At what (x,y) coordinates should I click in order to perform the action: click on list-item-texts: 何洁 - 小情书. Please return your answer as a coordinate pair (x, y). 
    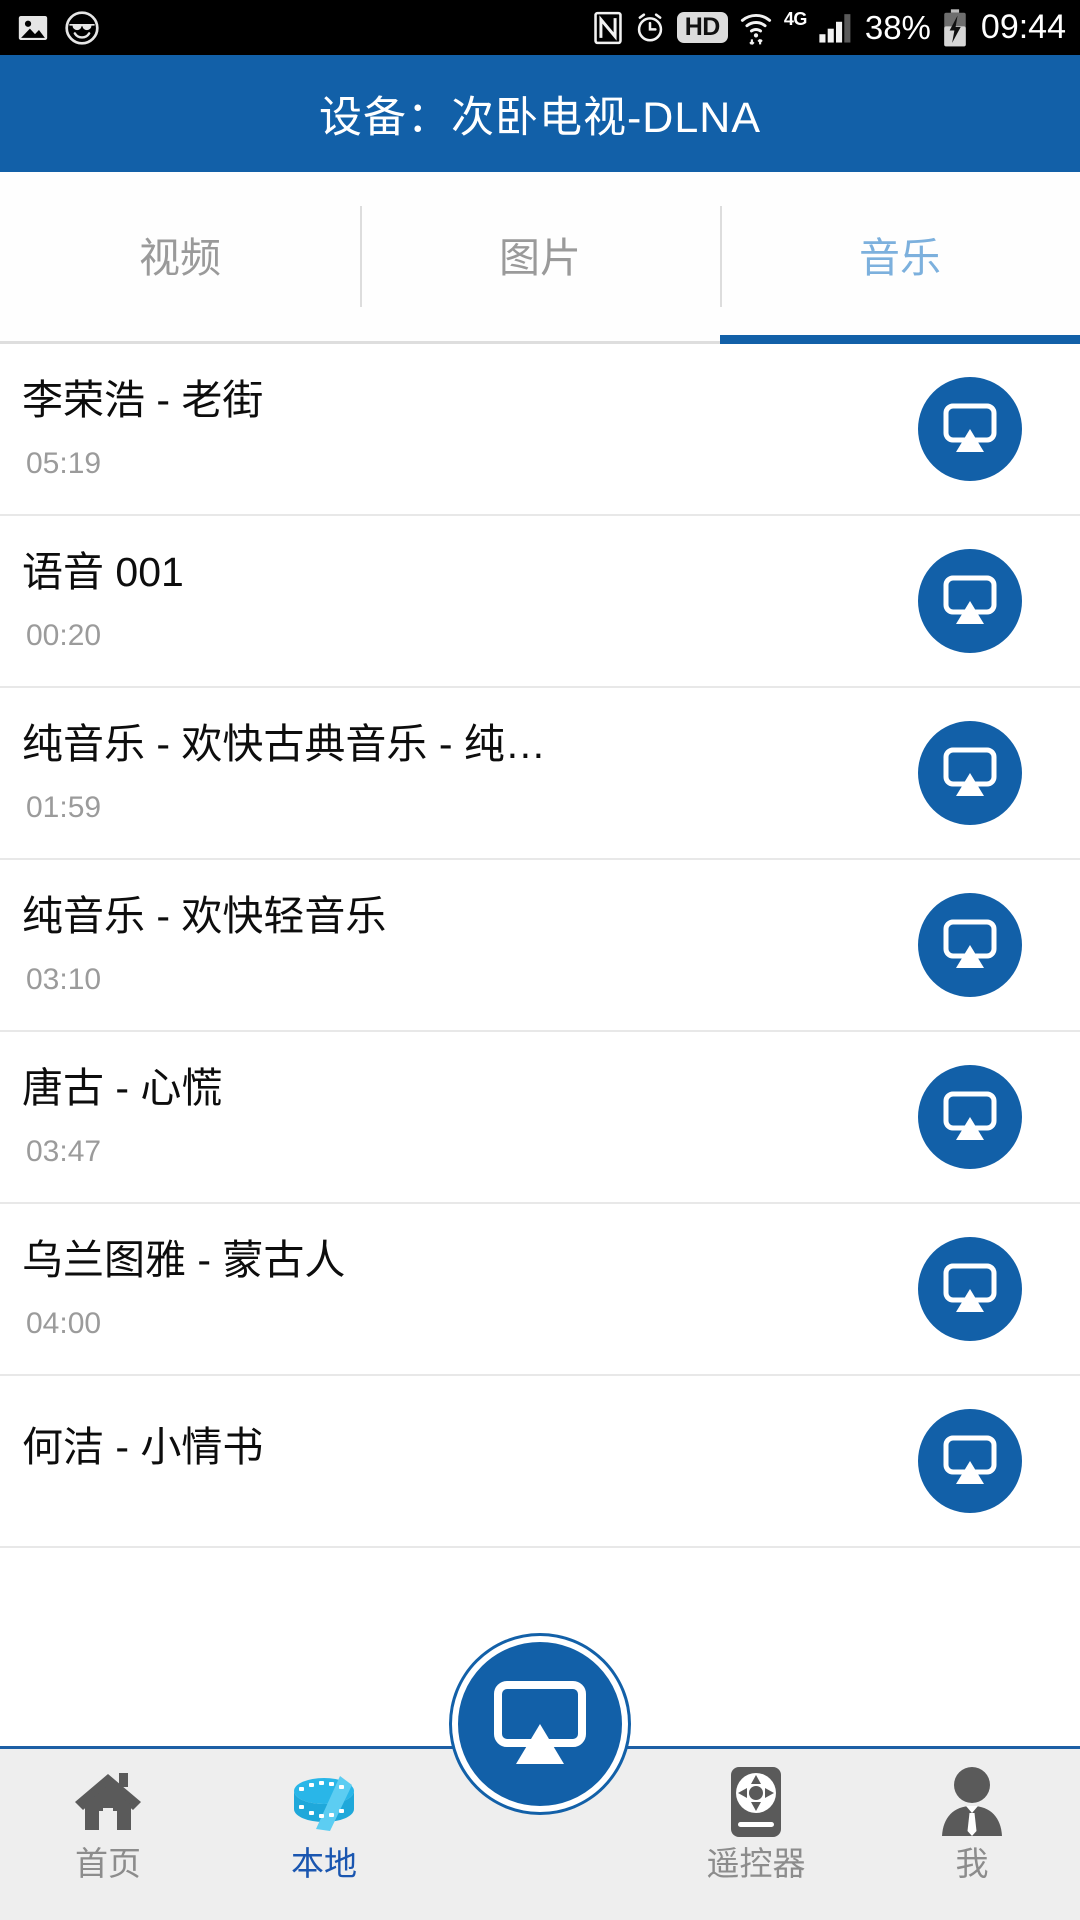
    Looking at the image, I should click on (459, 1460).